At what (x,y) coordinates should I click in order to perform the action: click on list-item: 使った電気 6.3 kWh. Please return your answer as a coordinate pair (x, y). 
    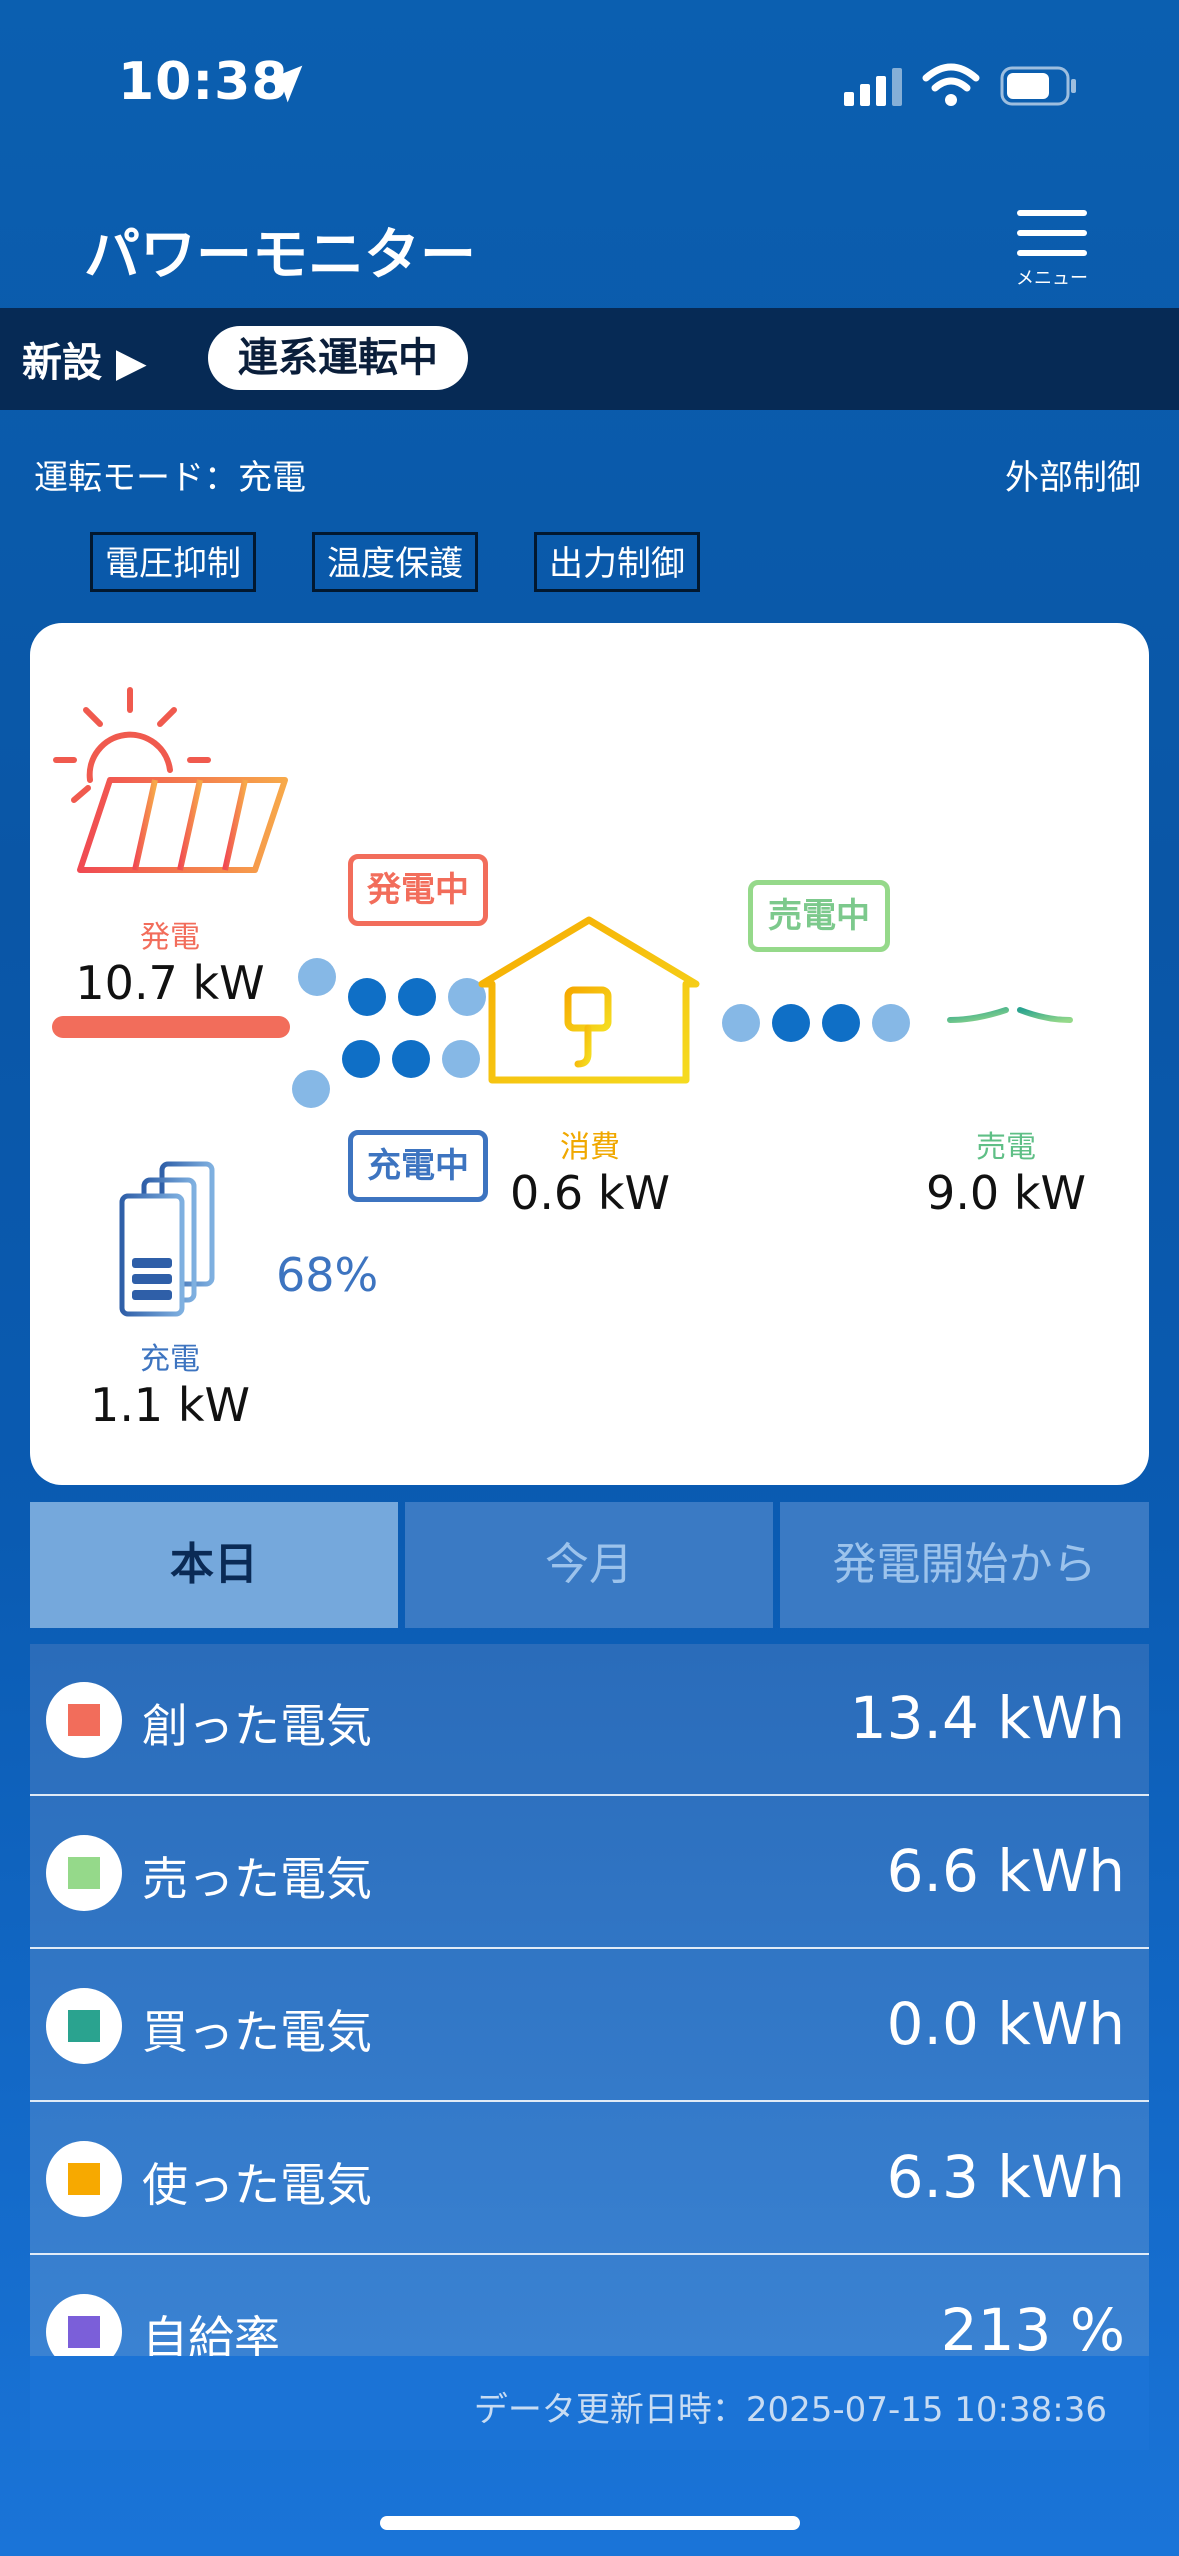
    Looking at the image, I should click on (589, 2179).